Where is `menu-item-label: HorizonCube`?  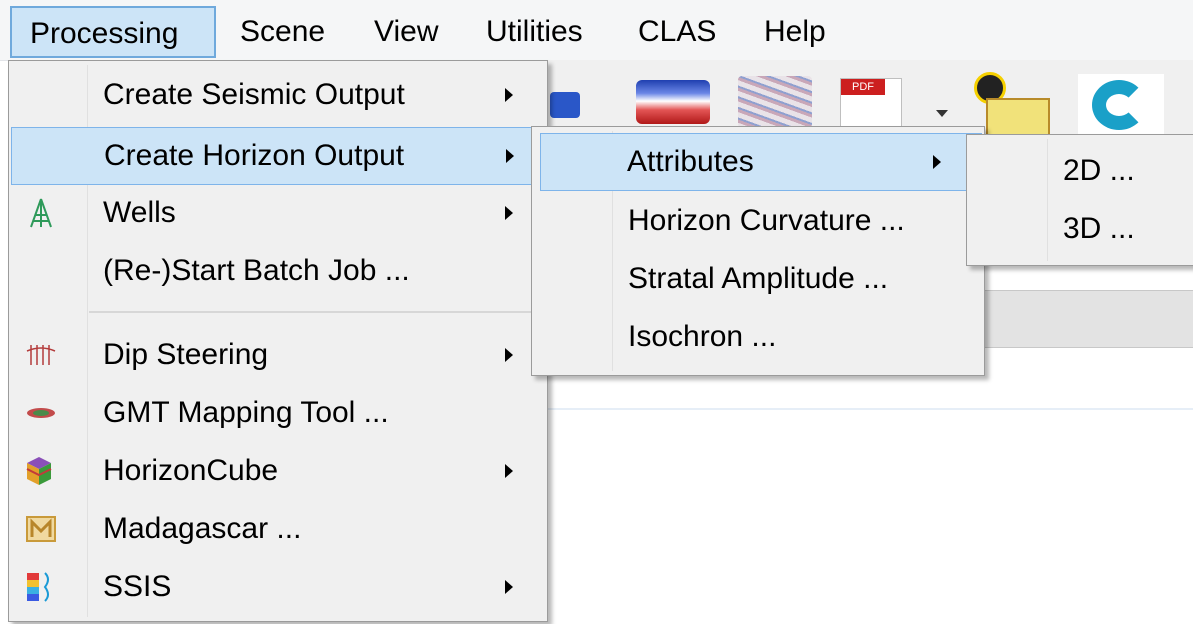
menu-item-label: HorizonCube is located at coordinates (191, 470).